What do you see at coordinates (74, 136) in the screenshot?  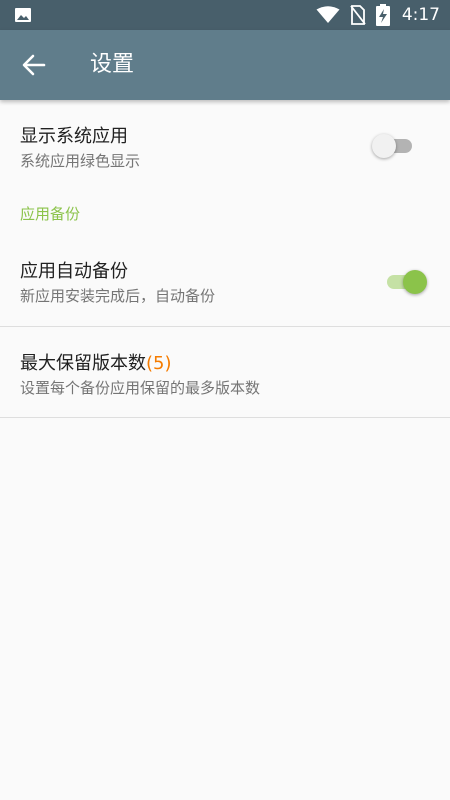 I see `pref-title: 显示系统应用` at bounding box center [74, 136].